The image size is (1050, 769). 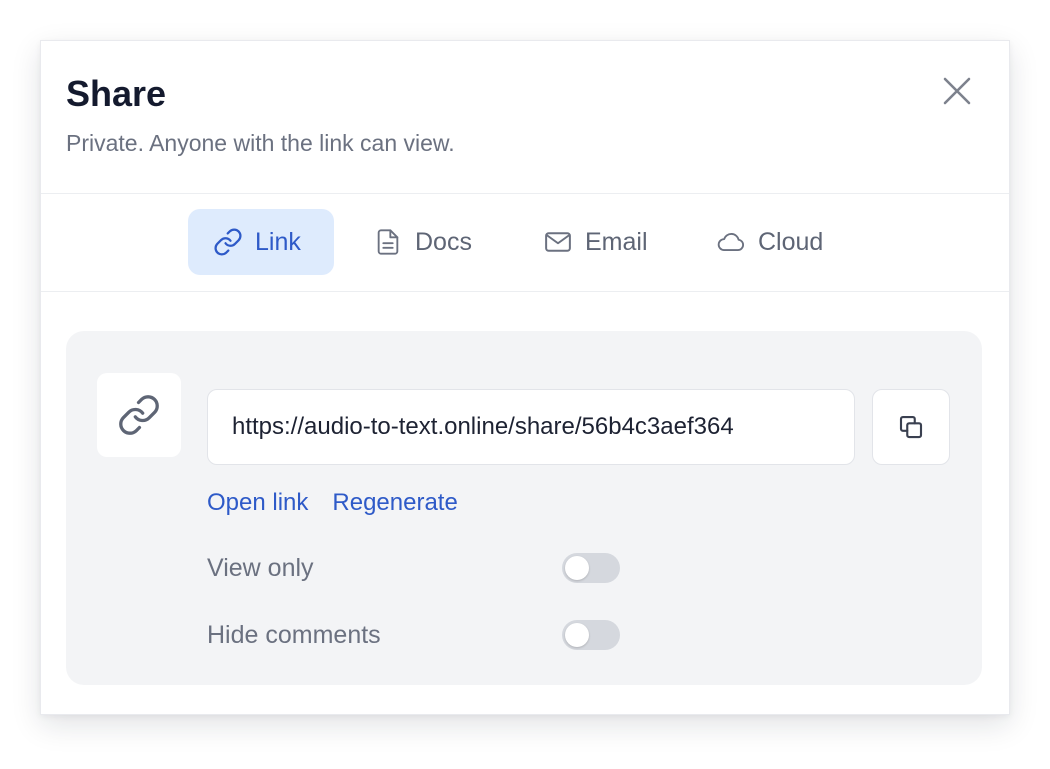 What do you see at coordinates (531, 427) in the screenshot?
I see `share-url-input` at bounding box center [531, 427].